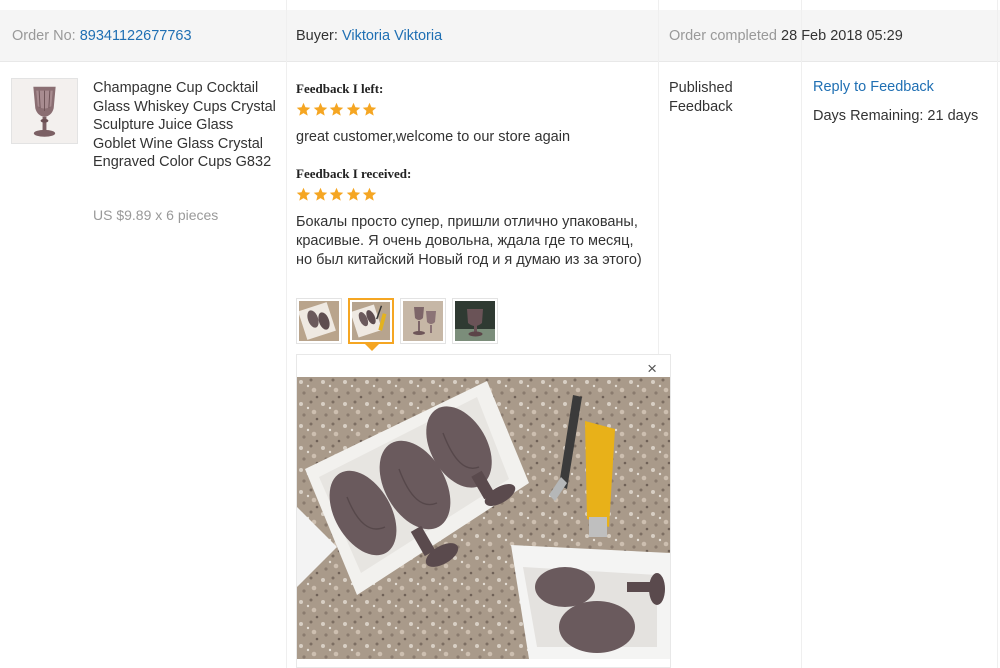 The height and width of the screenshot is (668, 1000). I want to click on order-completed: Order completed 28 Feb 2018 05:29, so click(786, 36).